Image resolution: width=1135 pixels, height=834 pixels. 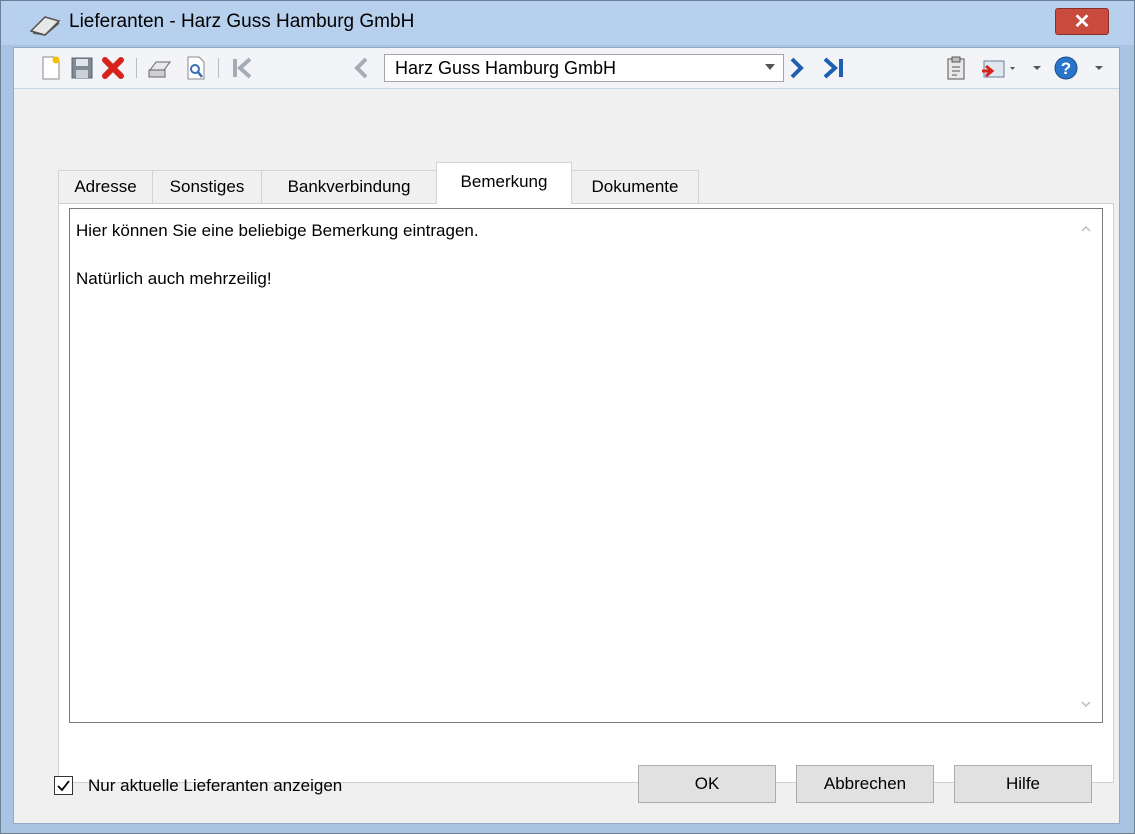 I want to click on record-selector-combo: Harz Guss Hamburg GmbH, so click(x=584, y=68).